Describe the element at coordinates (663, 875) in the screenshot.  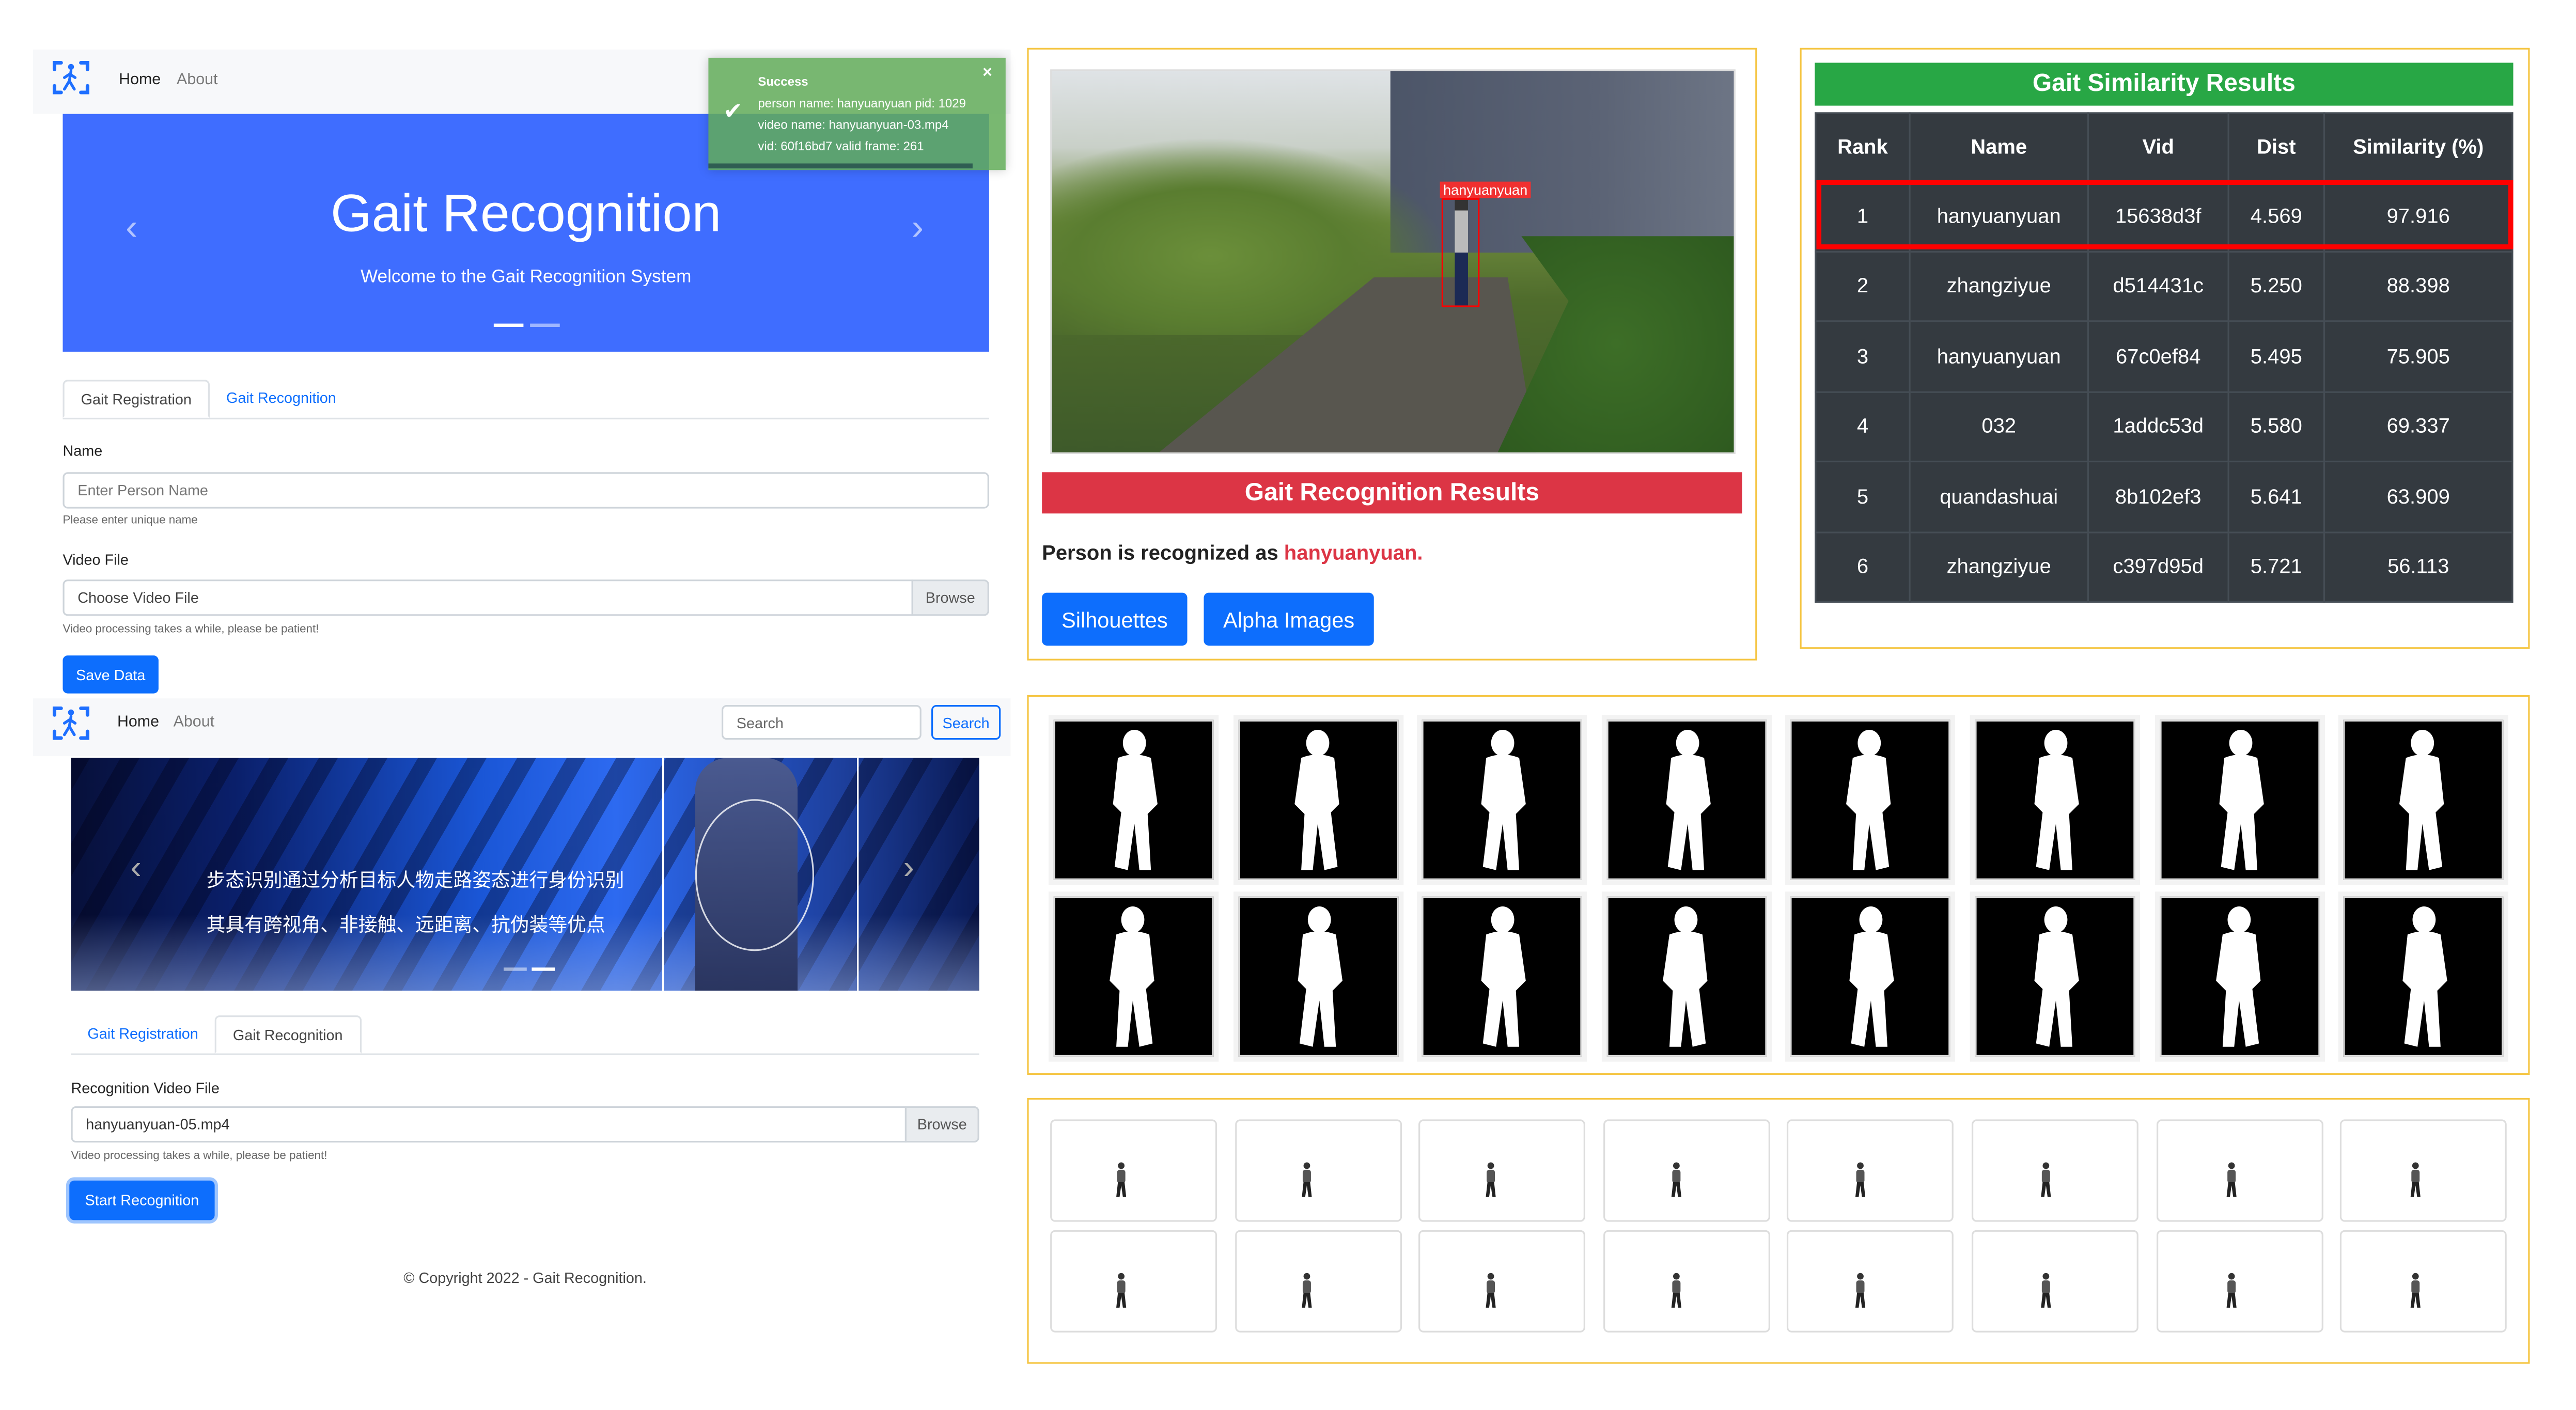
I see `scan-line` at that location.